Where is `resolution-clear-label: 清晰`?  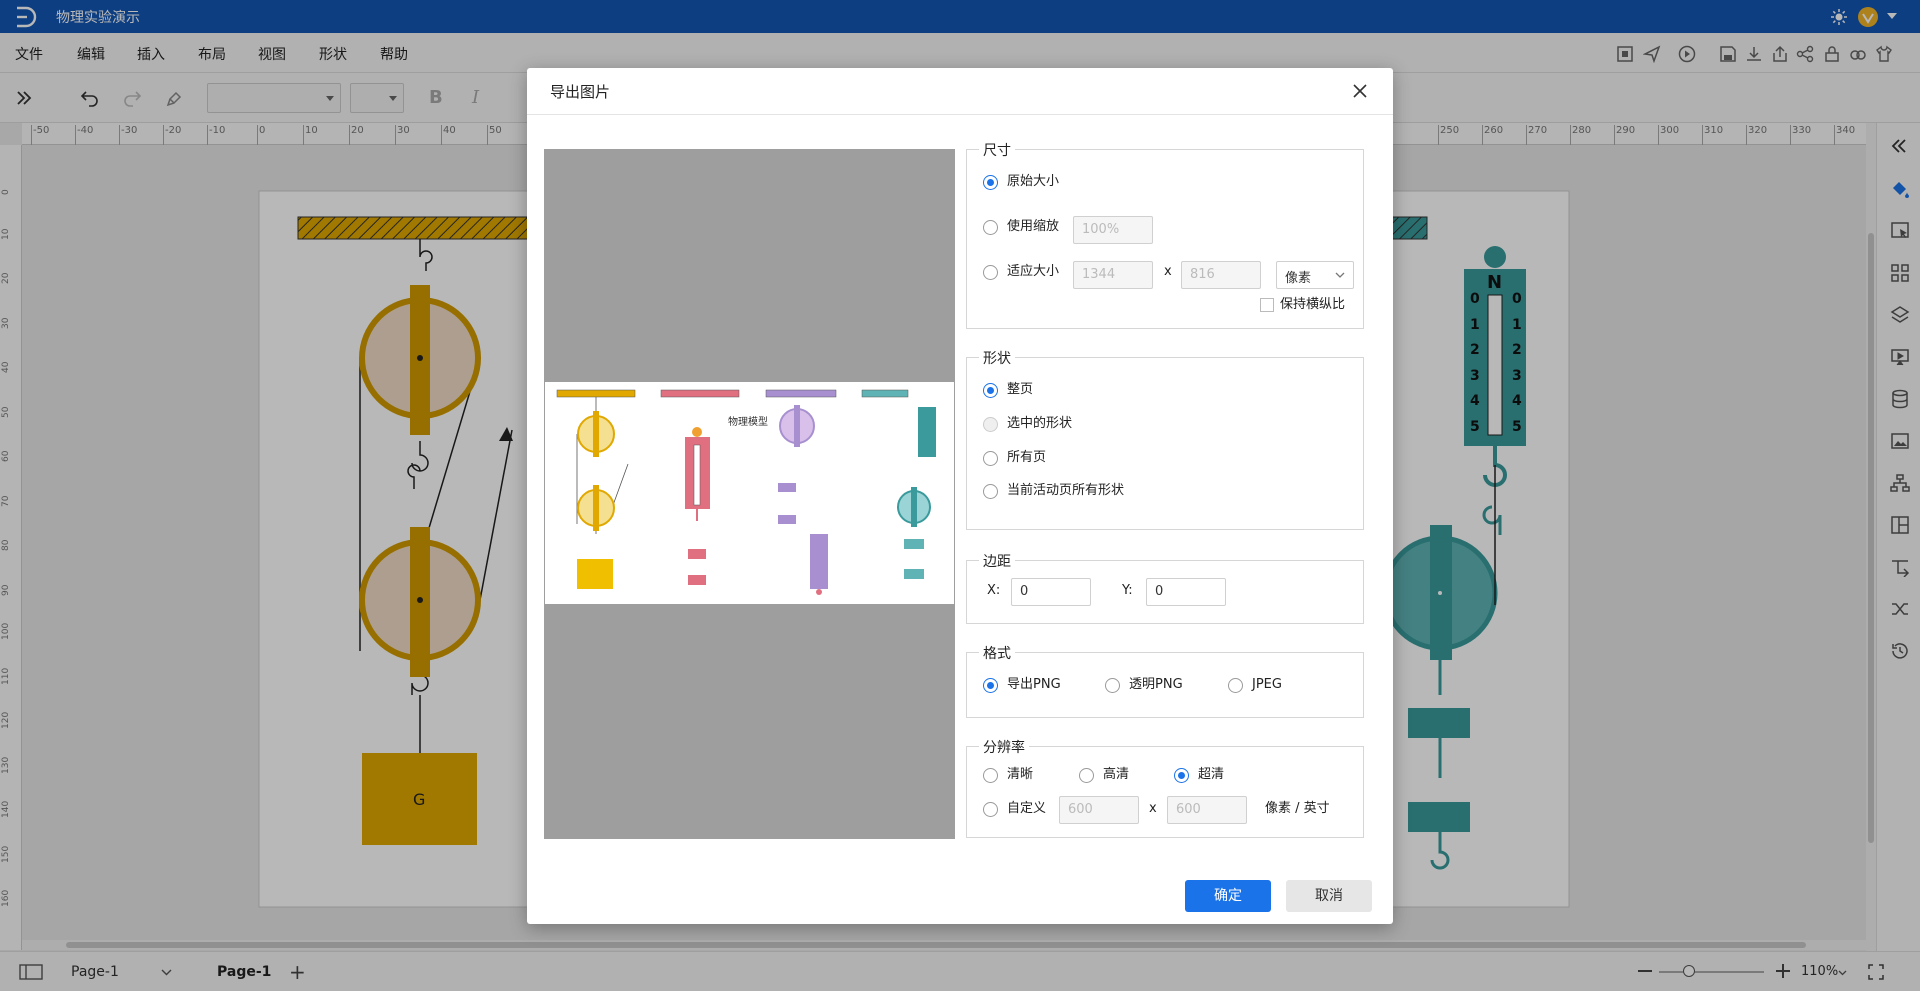 resolution-clear-label: 清晰 is located at coordinates (1020, 774).